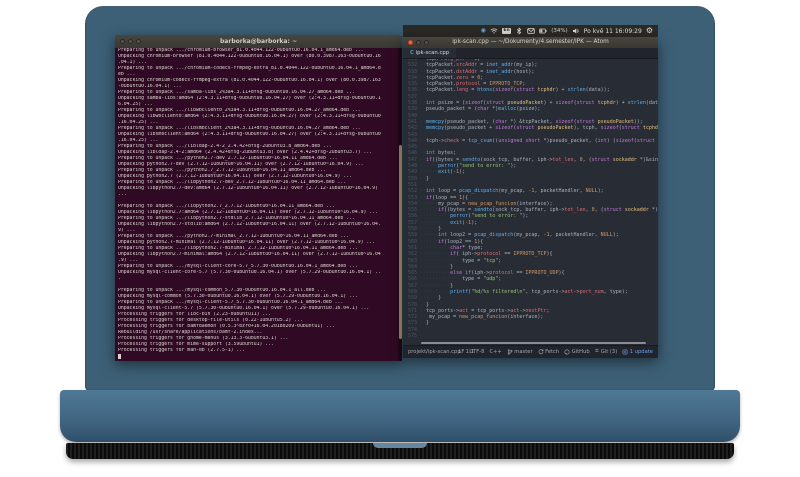  Describe the element at coordinates (400, 242) in the screenshot. I see `terminal-scrollbar-thumb` at that location.